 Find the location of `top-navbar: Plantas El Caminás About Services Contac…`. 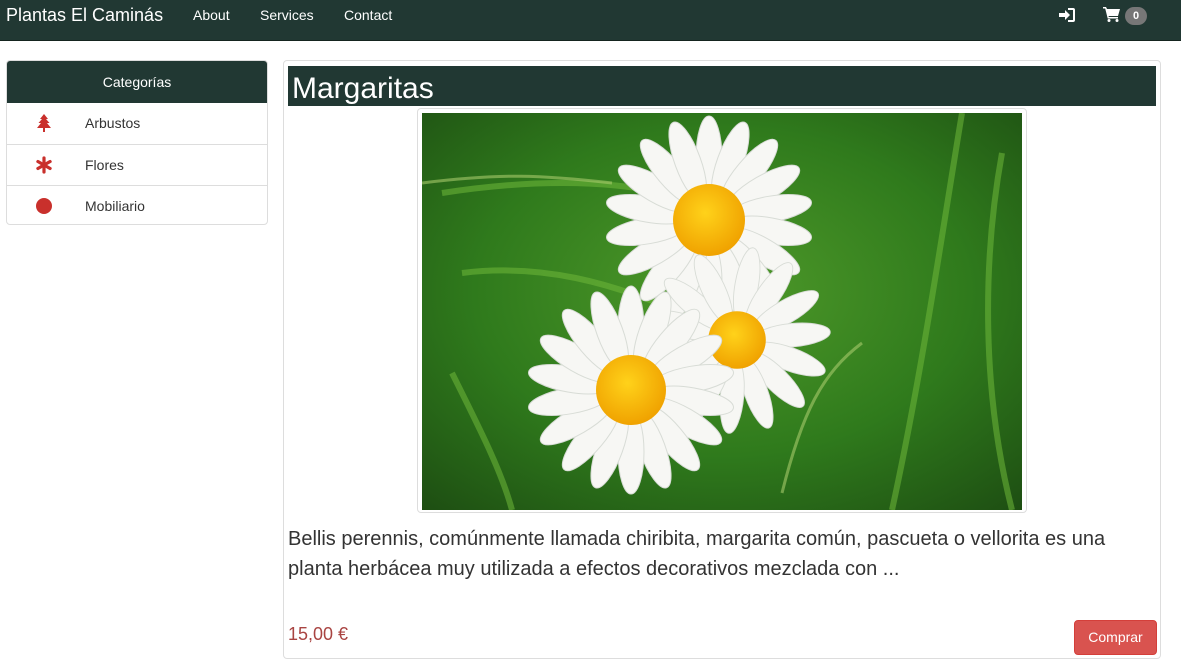

top-navbar: Plantas El Caminás About Services Contac… is located at coordinates (590, 20).